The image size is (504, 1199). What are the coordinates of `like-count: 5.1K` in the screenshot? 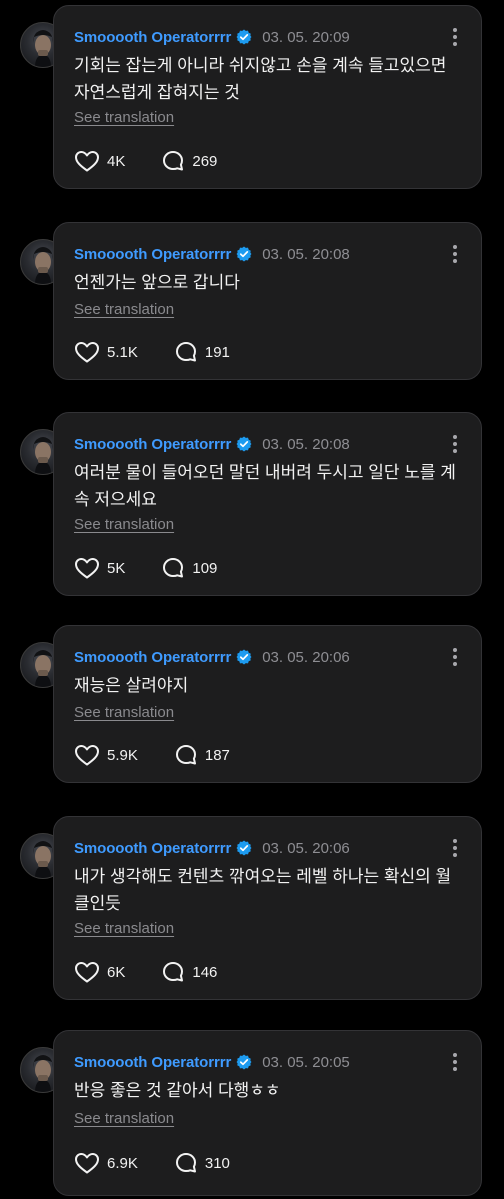 It's located at (122, 352).